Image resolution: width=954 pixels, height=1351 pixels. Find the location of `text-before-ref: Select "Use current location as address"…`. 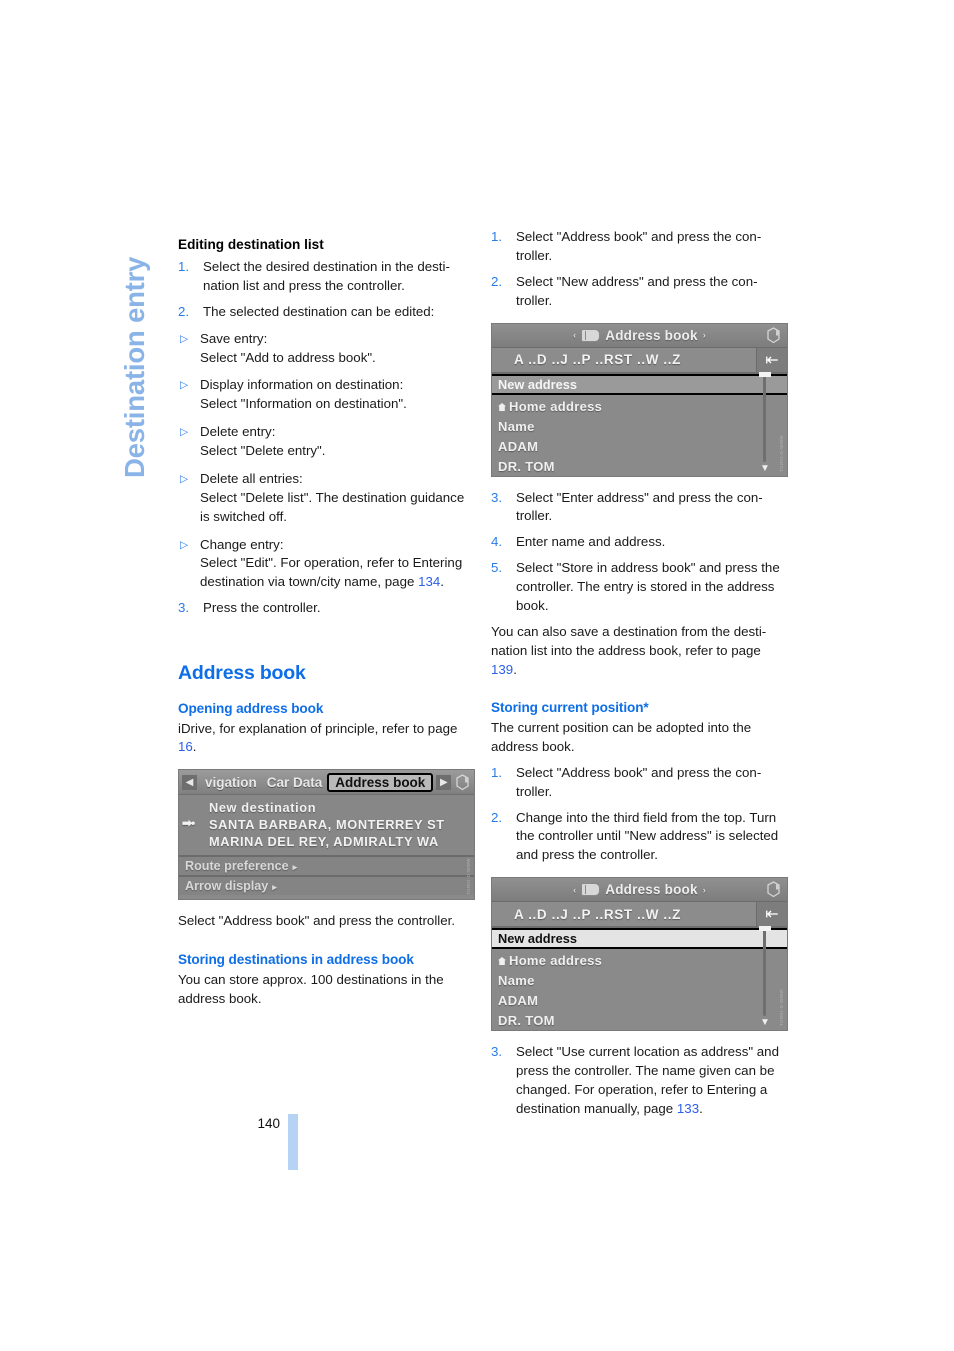

text-before-ref: Select "Use current location as address"… is located at coordinates (647, 1080).